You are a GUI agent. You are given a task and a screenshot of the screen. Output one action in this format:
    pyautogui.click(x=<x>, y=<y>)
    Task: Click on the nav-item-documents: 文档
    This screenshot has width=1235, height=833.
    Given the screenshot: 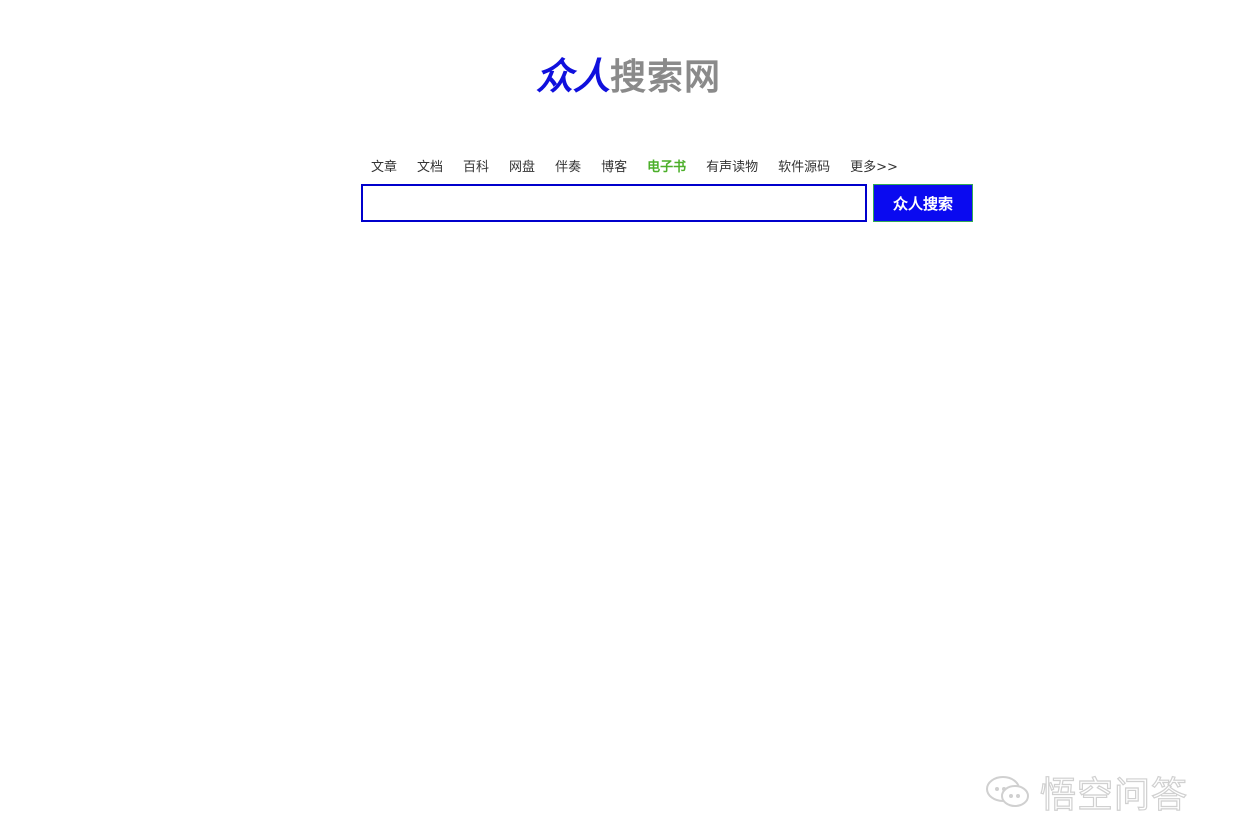 What is the action you would take?
    pyautogui.click(x=430, y=168)
    